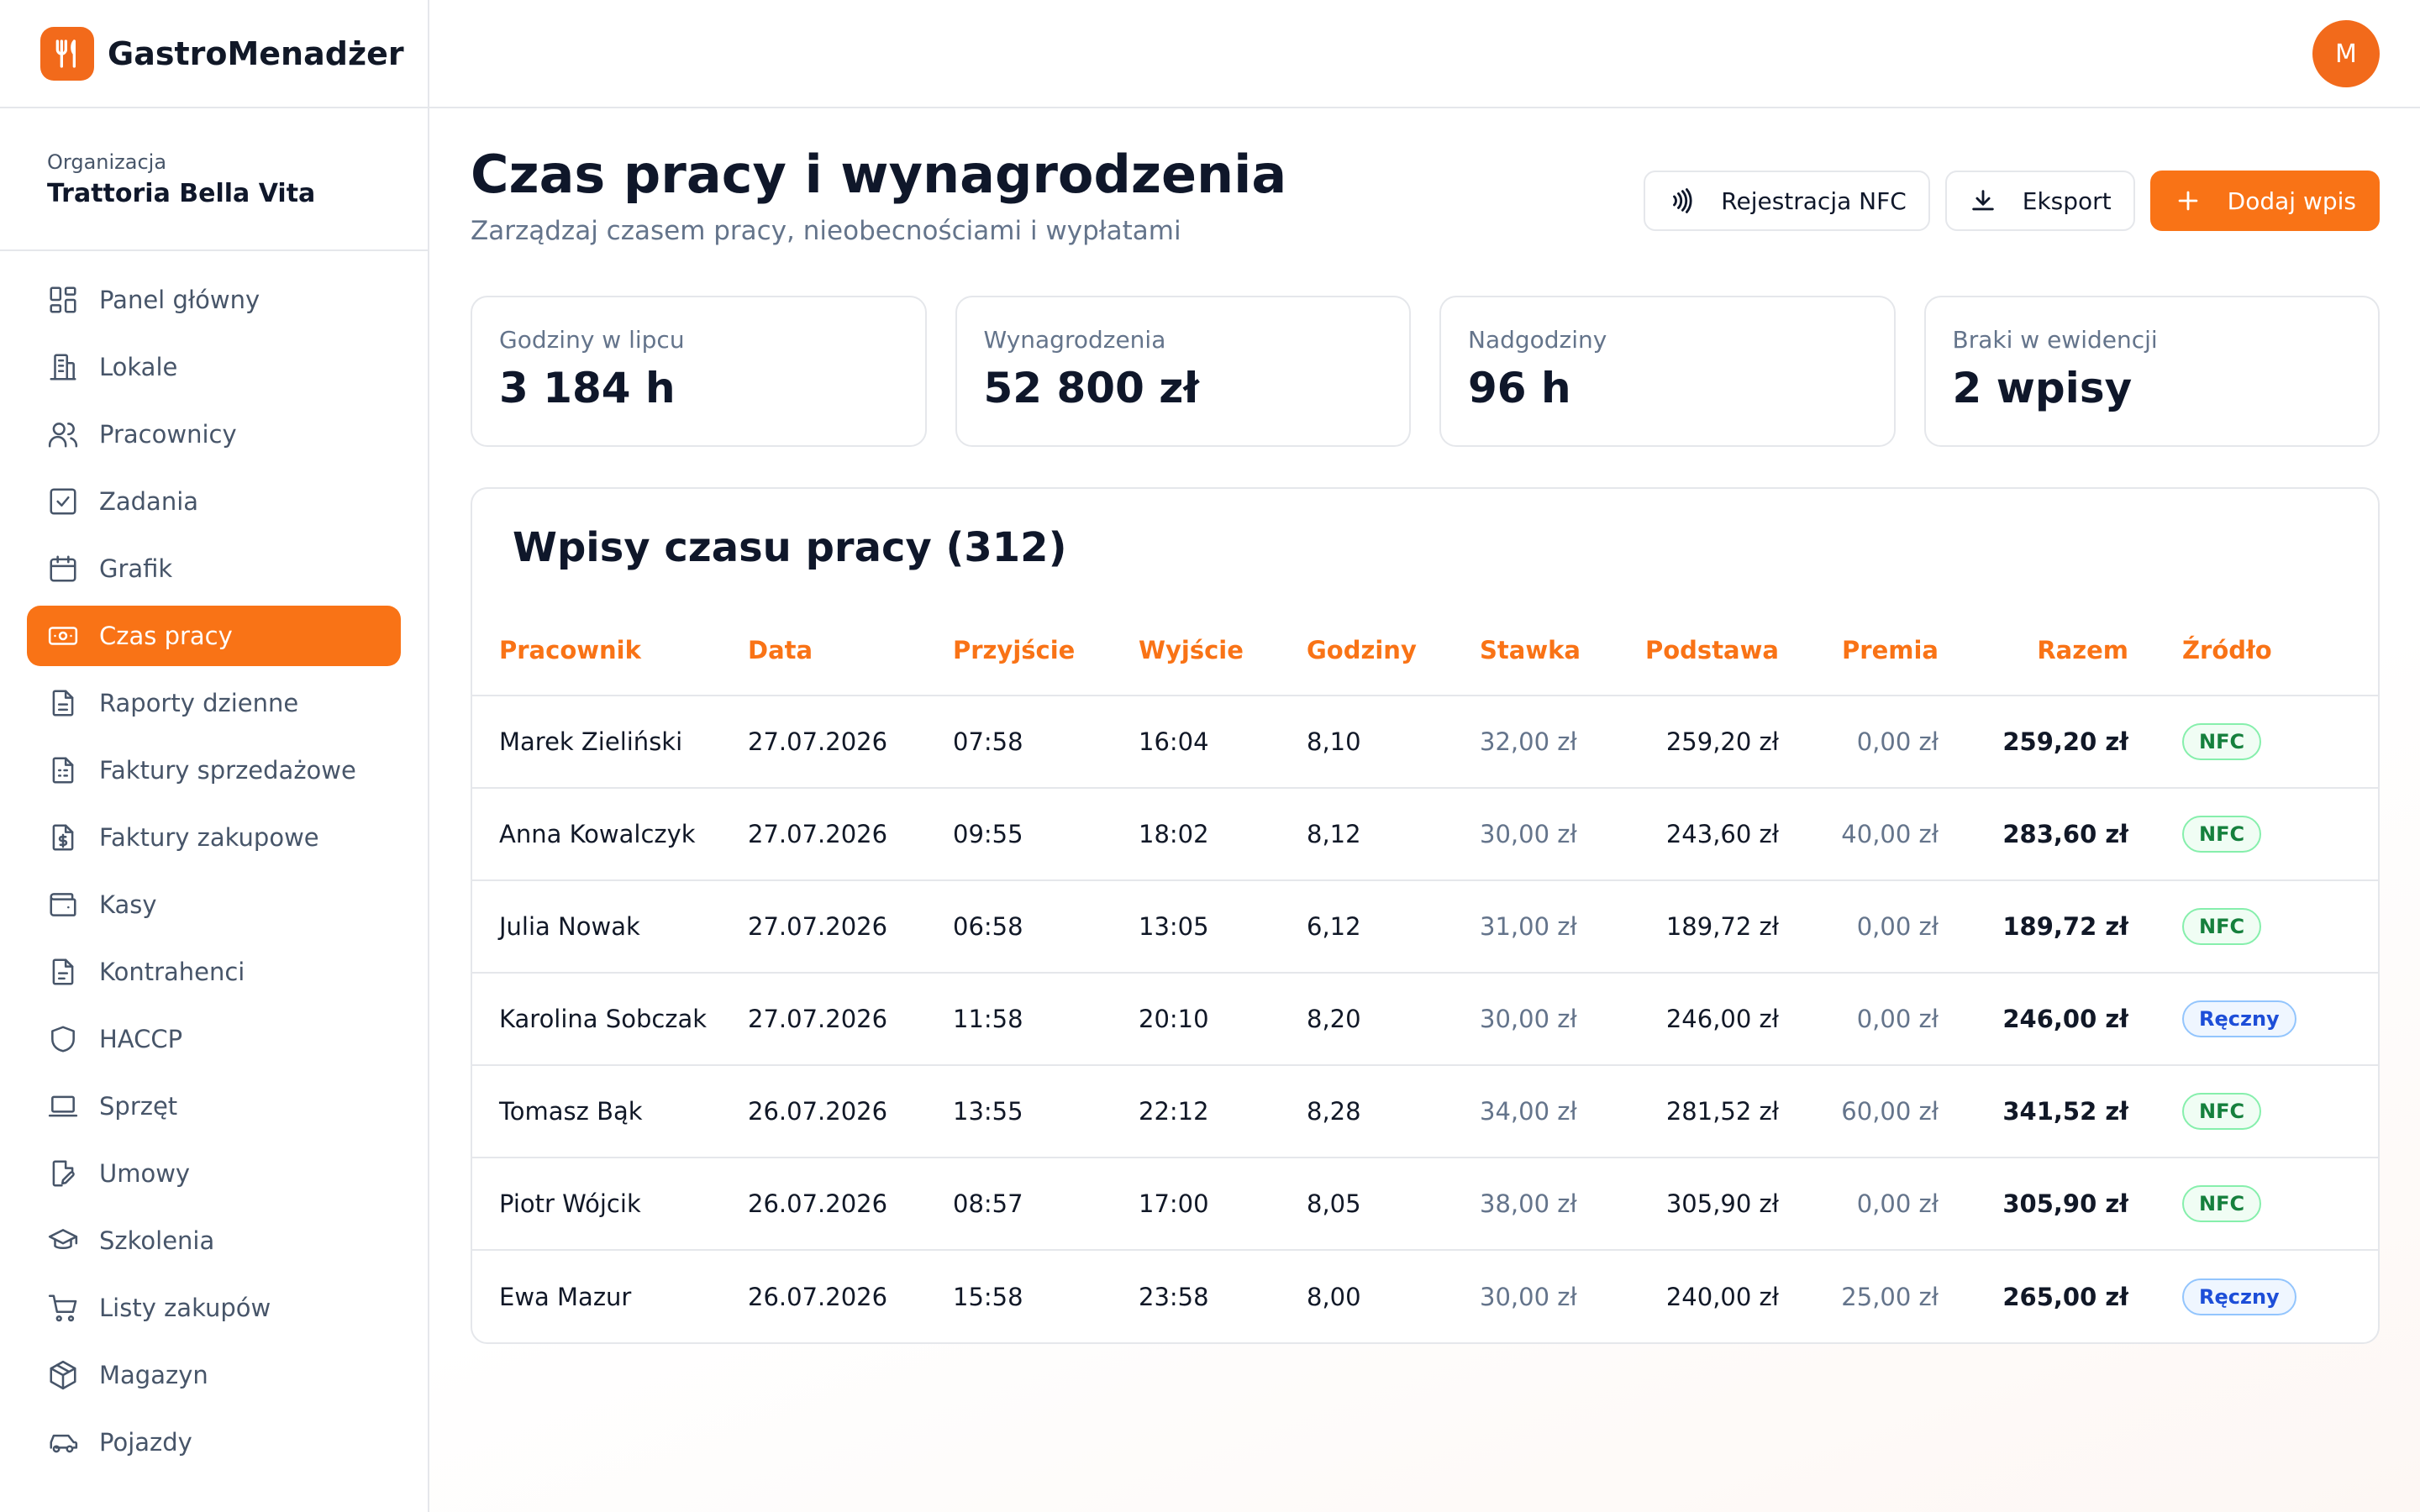  Describe the element at coordinates (199, 703) in the screenshot. I see `sidebar-item-label: Raporty dzienne` at that location.